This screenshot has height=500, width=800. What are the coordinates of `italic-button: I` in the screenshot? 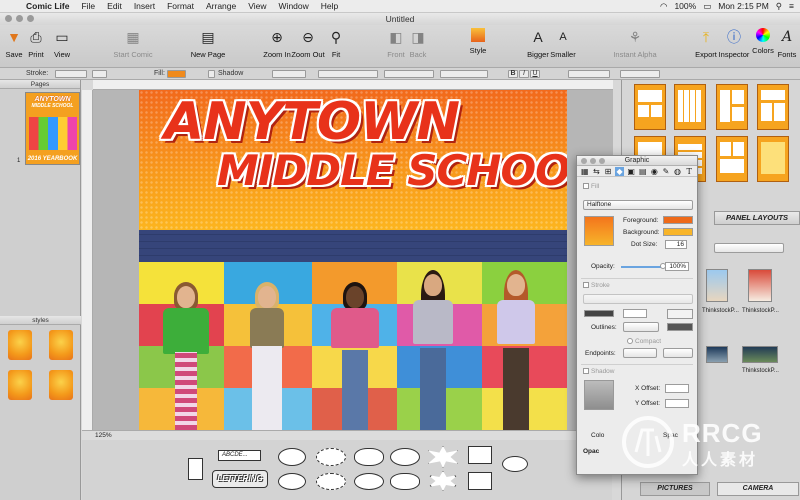 It's located at (524, 74).